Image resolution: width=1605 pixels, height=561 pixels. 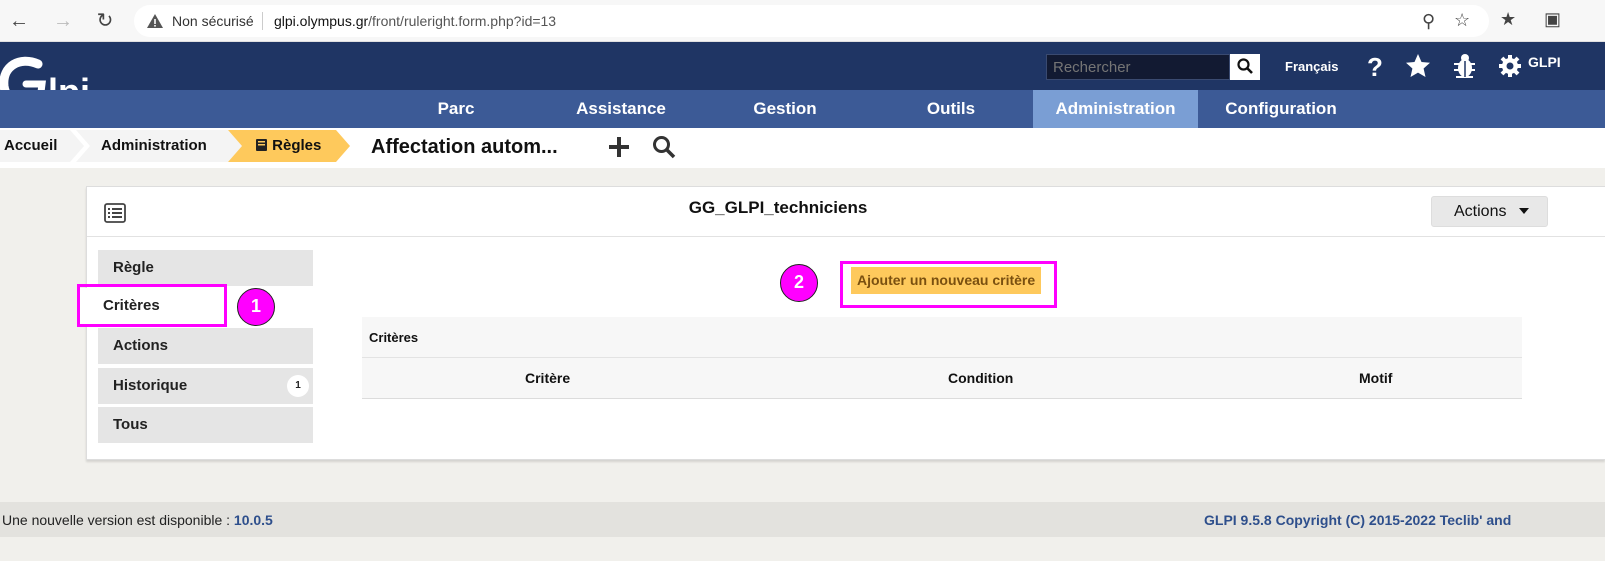 I want to click on menu-administration: Administration, so click(x=1115, y=109).